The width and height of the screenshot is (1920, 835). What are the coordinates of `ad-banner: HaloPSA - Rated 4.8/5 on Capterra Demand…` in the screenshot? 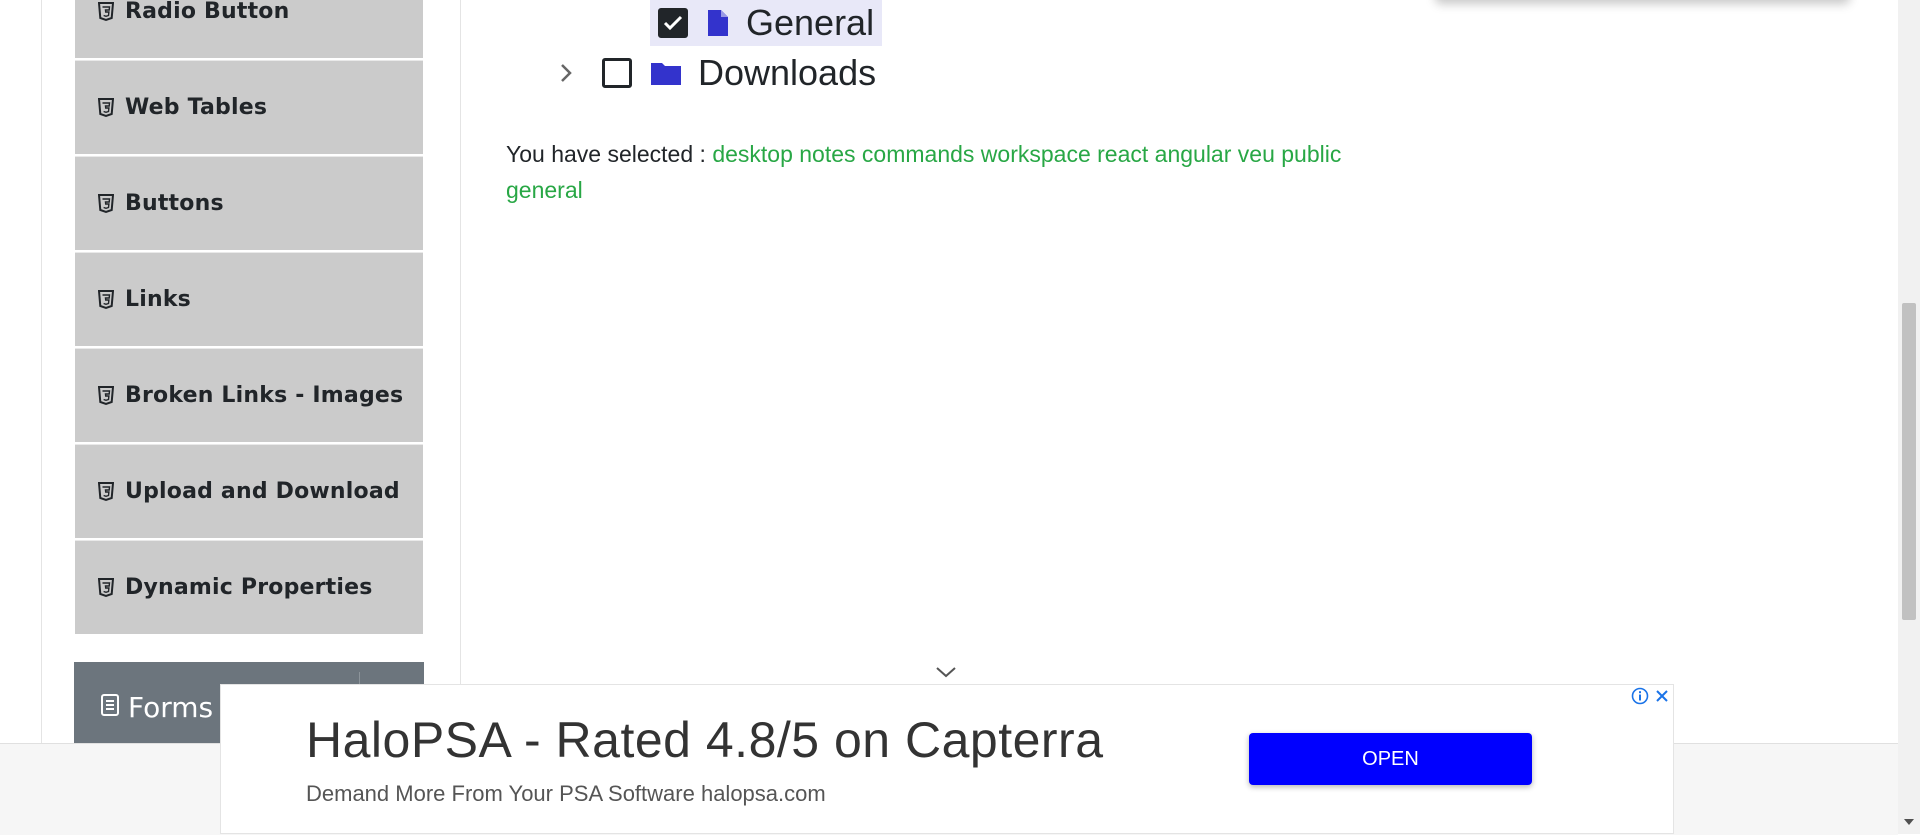 It's located at (947, 759).